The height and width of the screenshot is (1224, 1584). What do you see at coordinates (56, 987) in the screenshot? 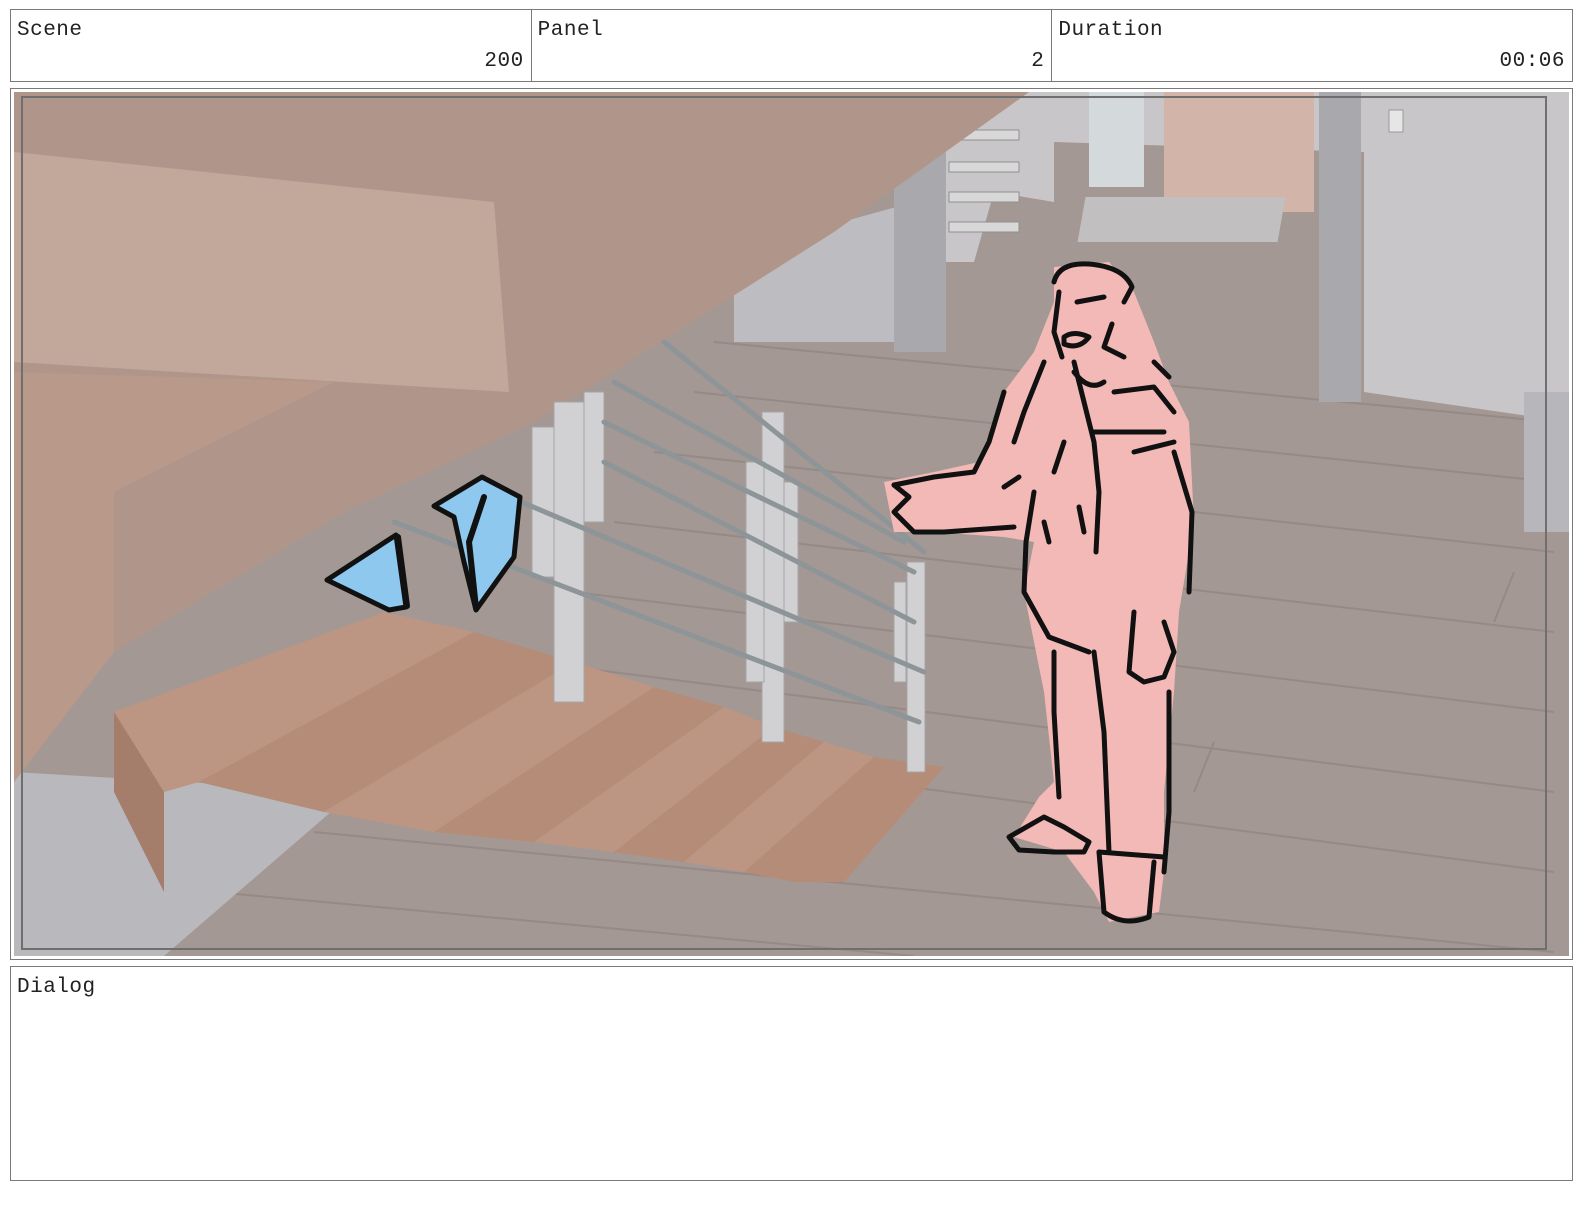
I see `dialog-label: Dialog` at bounding box center [56, 987].